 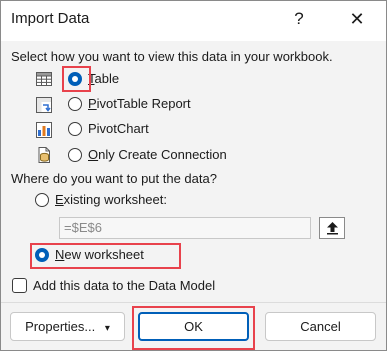 I want to click on ok-button-highlight, so click(x=193, y=328).